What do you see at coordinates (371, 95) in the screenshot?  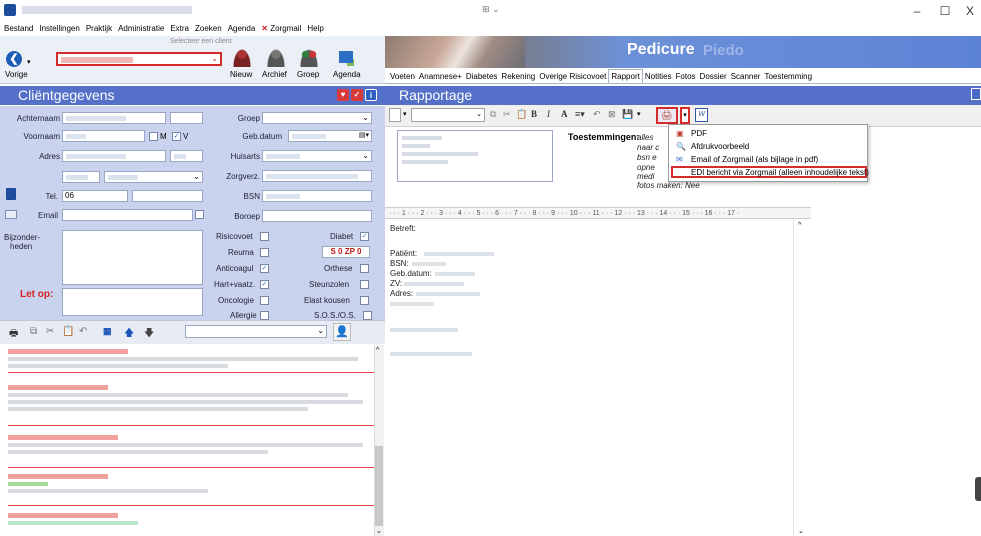 I see `info-icon: i` at bounding box center [371, 95].